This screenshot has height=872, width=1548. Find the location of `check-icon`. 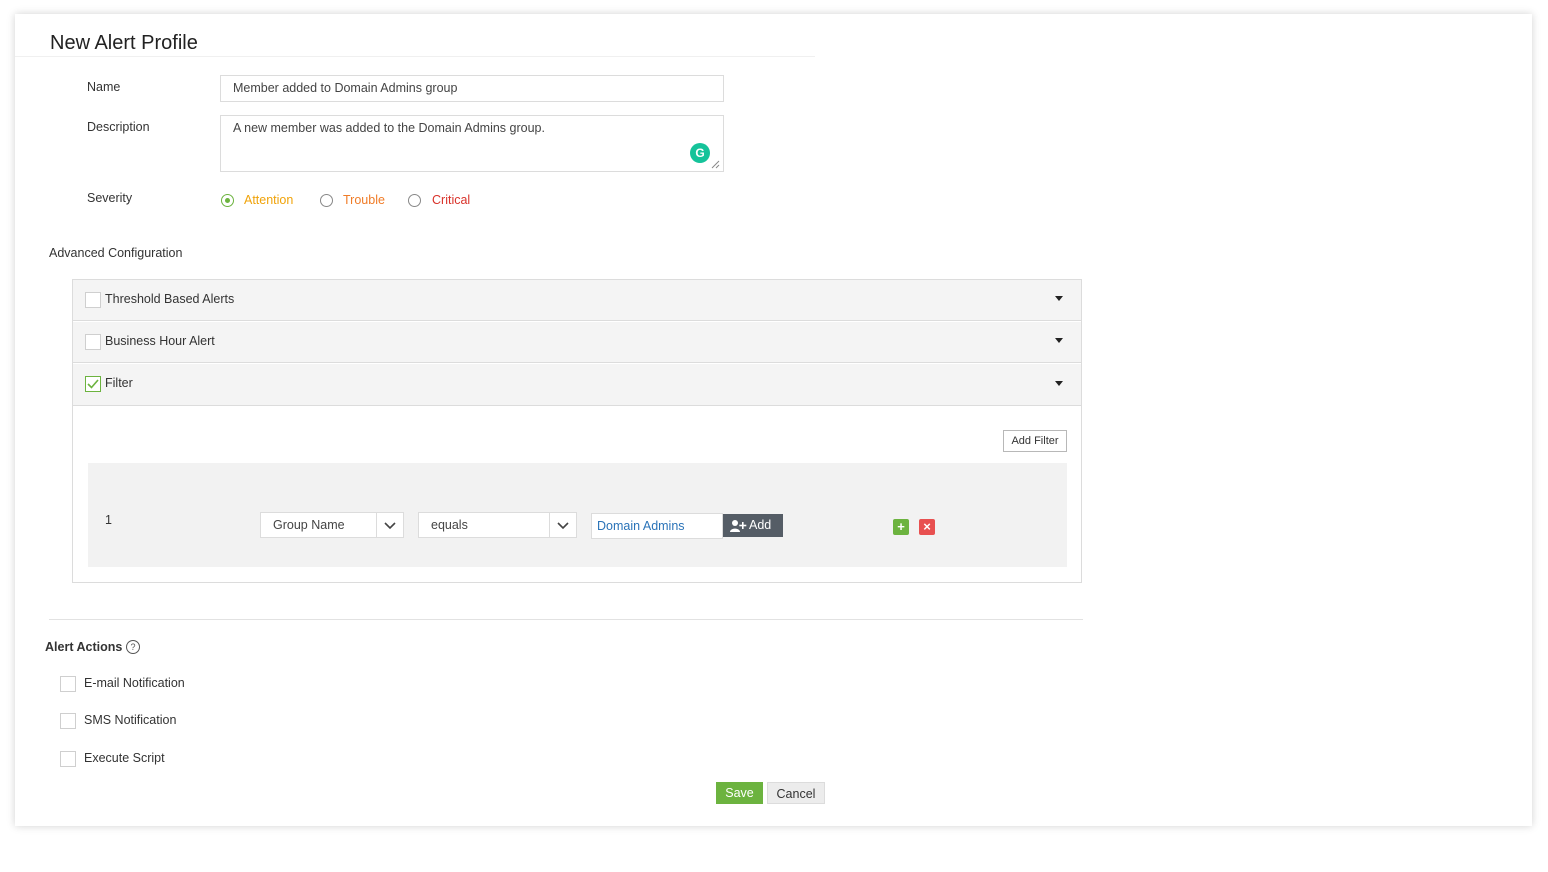

check-icon is located at coordinates (93, 384).